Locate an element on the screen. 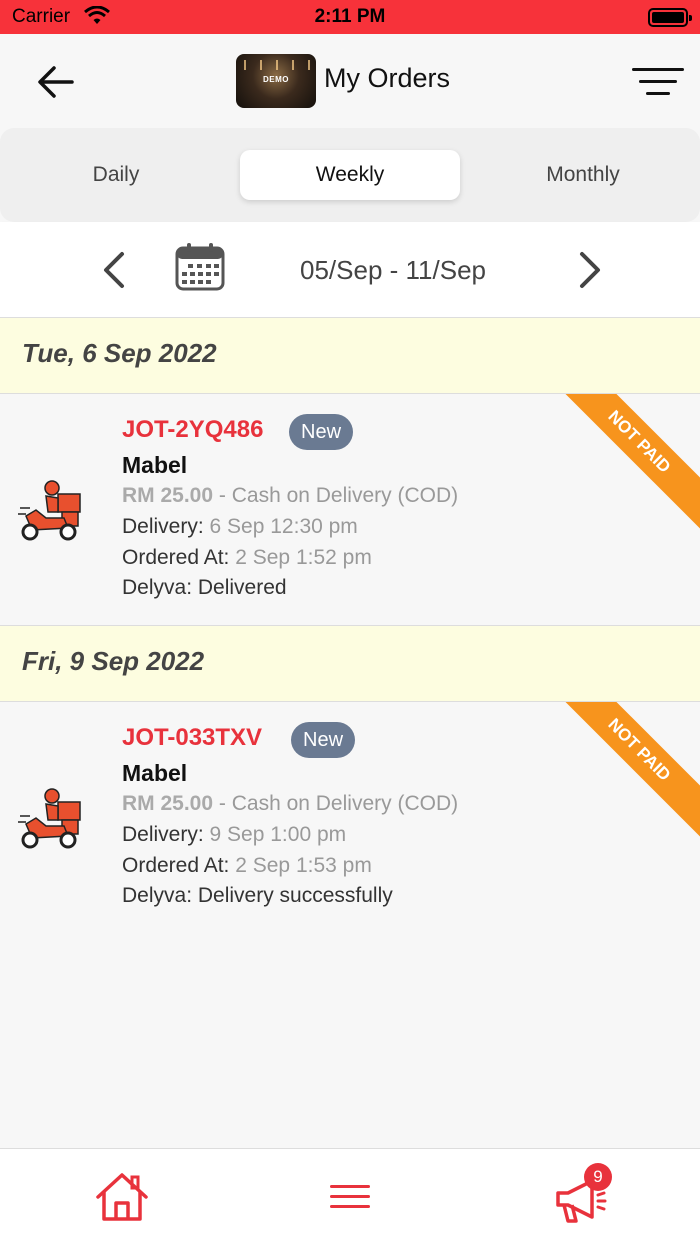  header: DEMO My Orders is located at coordinates (350, 81).